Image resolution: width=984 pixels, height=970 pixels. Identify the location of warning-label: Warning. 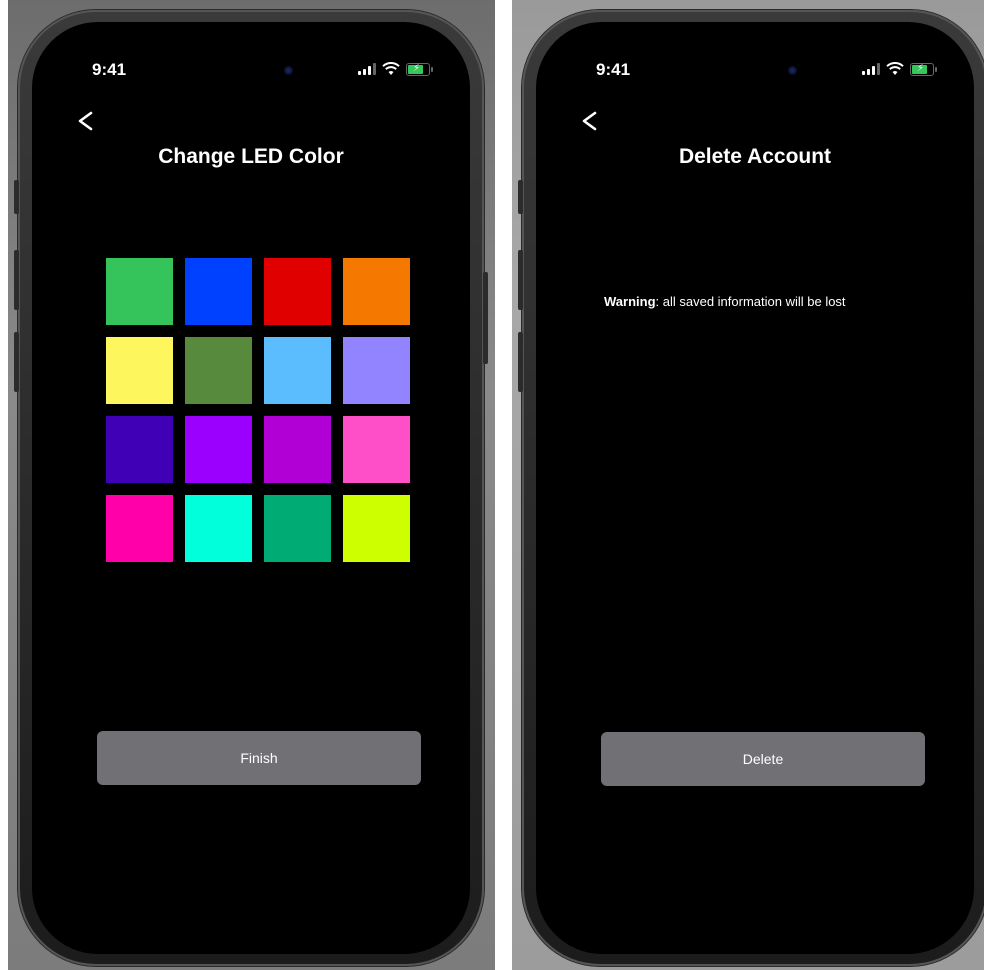
(630, 301).